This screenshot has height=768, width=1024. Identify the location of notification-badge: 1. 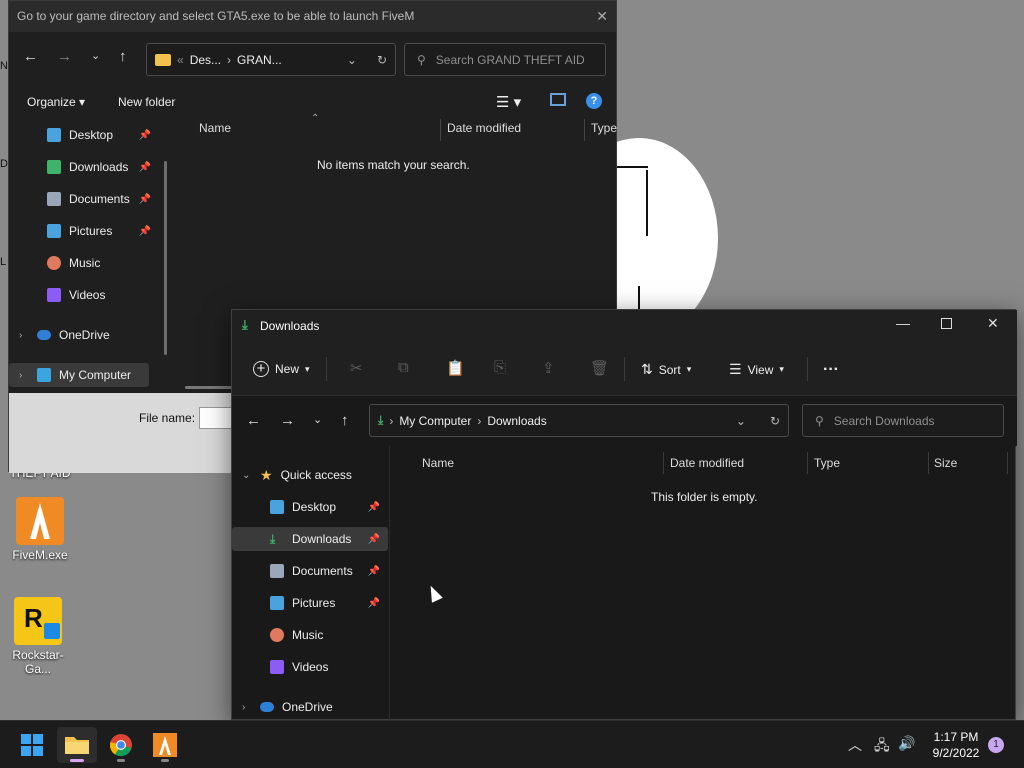
(996, 745).